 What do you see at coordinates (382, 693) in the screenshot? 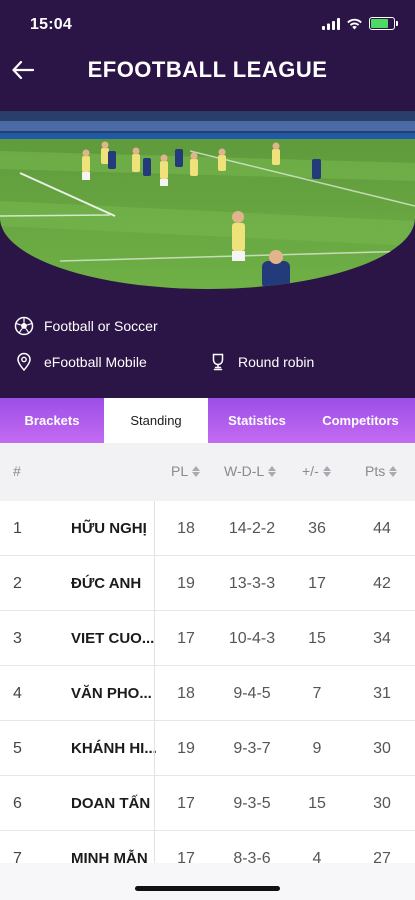
I see `row-pts: 31` at bounding box center [382, 693].